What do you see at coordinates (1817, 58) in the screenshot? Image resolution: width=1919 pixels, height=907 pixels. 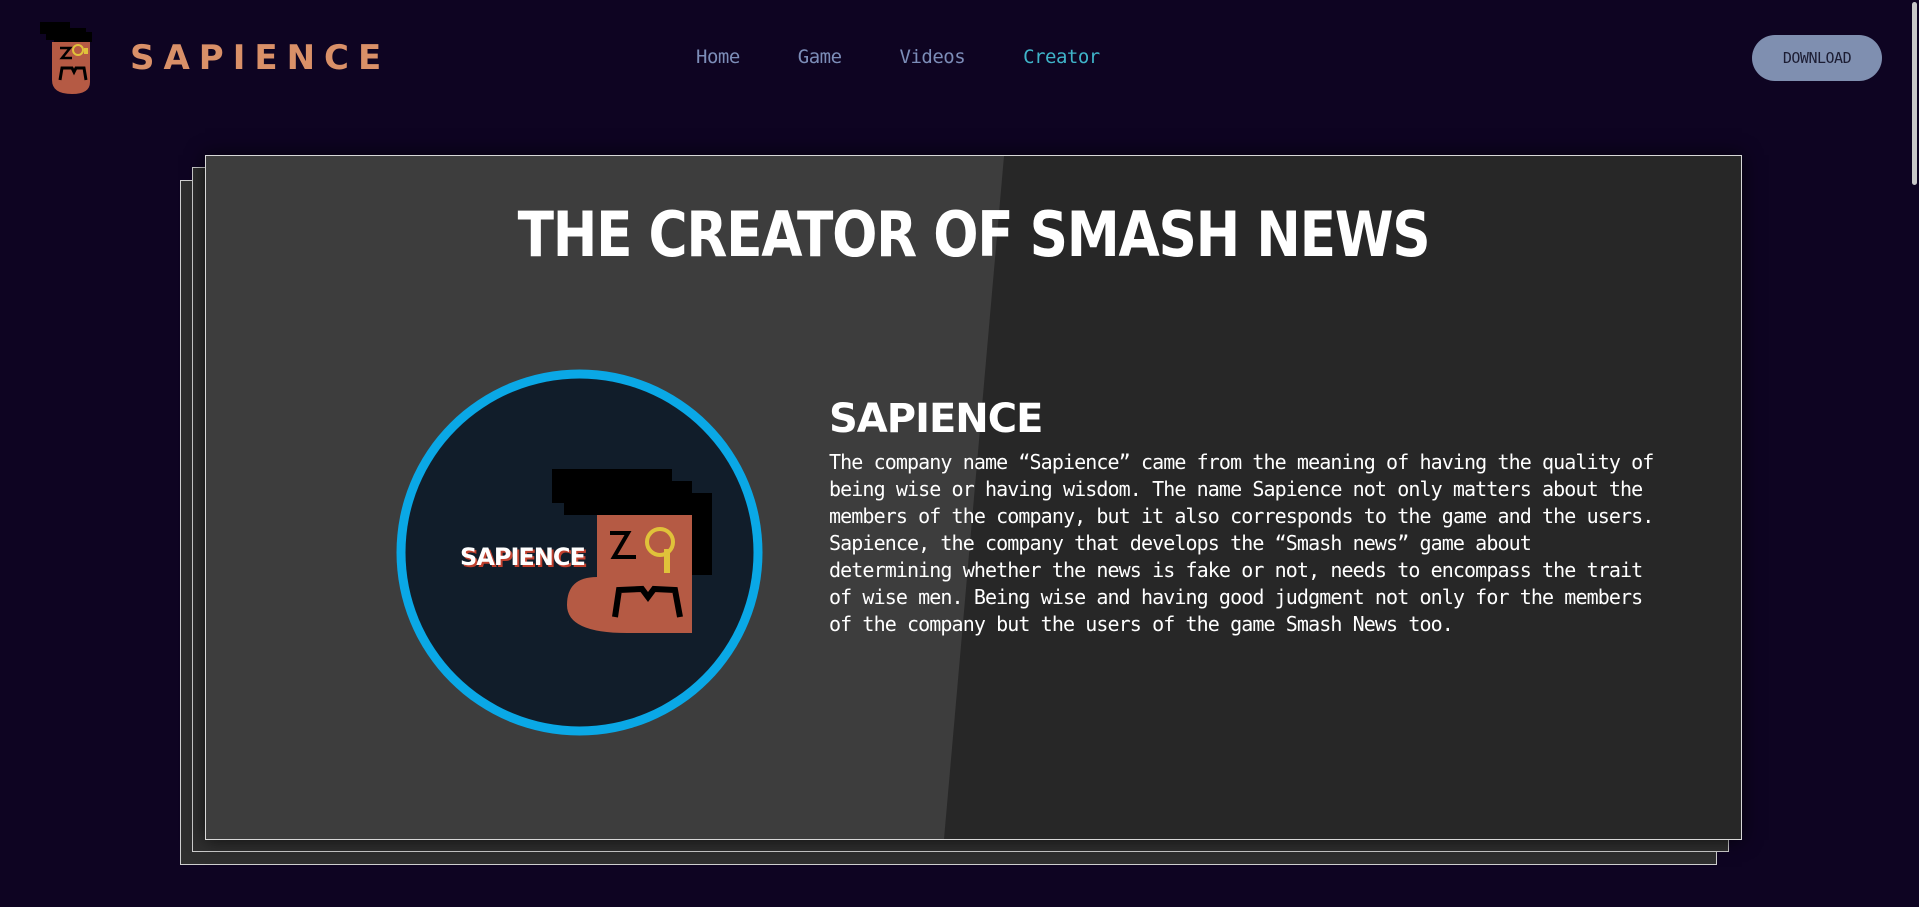 I see `download-button: DOWNLOAD` at bounding box center [1817, 58].